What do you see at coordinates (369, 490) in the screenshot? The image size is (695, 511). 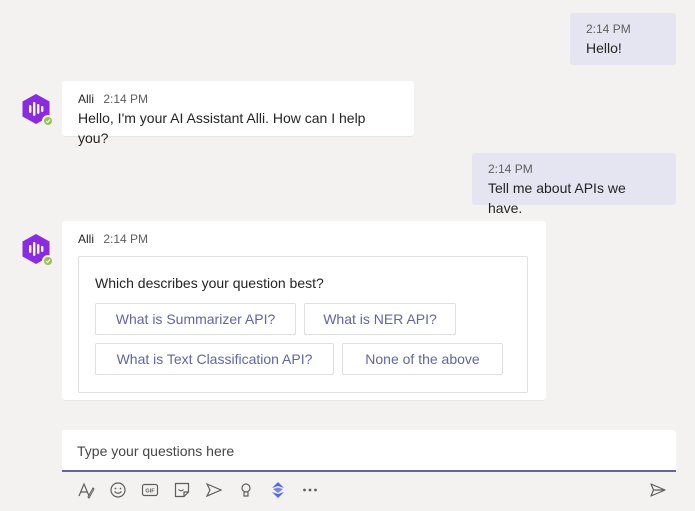 I see `composer-toolbar: GIF` at bounding box center [369, 490].